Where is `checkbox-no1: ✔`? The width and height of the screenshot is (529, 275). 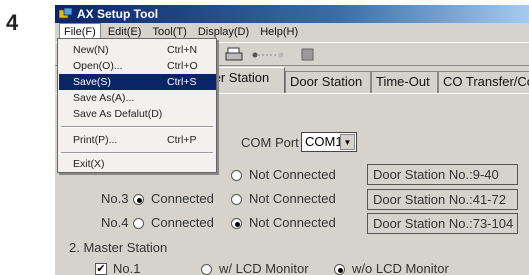
checkbox-no1: ✔ is located at coordinates (101, 269).